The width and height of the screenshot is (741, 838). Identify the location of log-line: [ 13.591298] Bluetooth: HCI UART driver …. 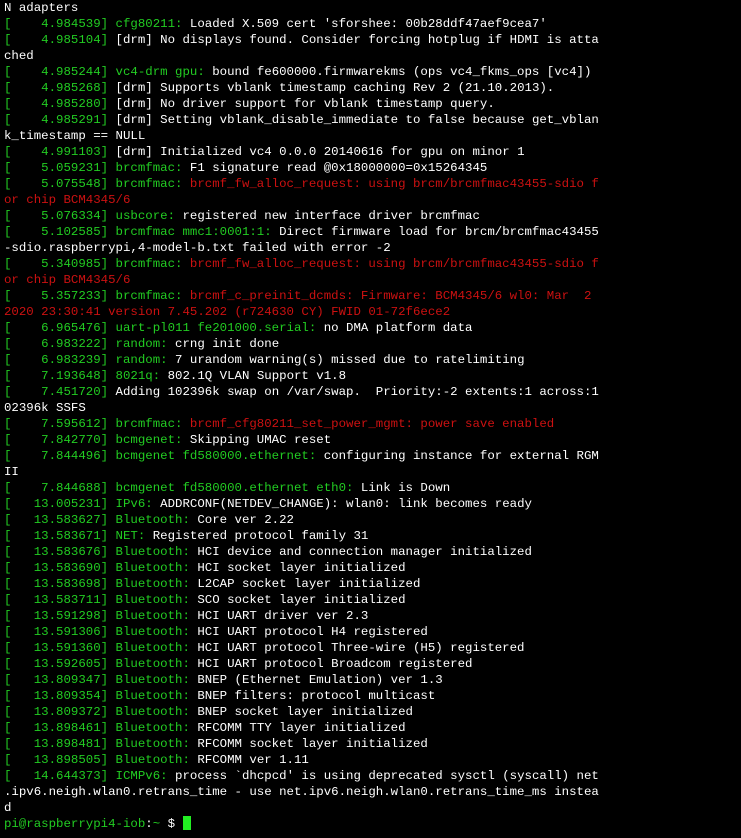
(372, 616).